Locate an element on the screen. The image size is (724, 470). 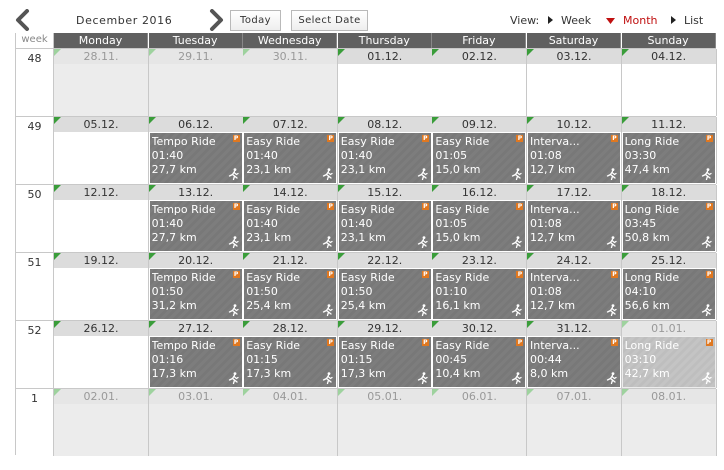
day-cell: 06.01. is located at coordinates (480, 422).